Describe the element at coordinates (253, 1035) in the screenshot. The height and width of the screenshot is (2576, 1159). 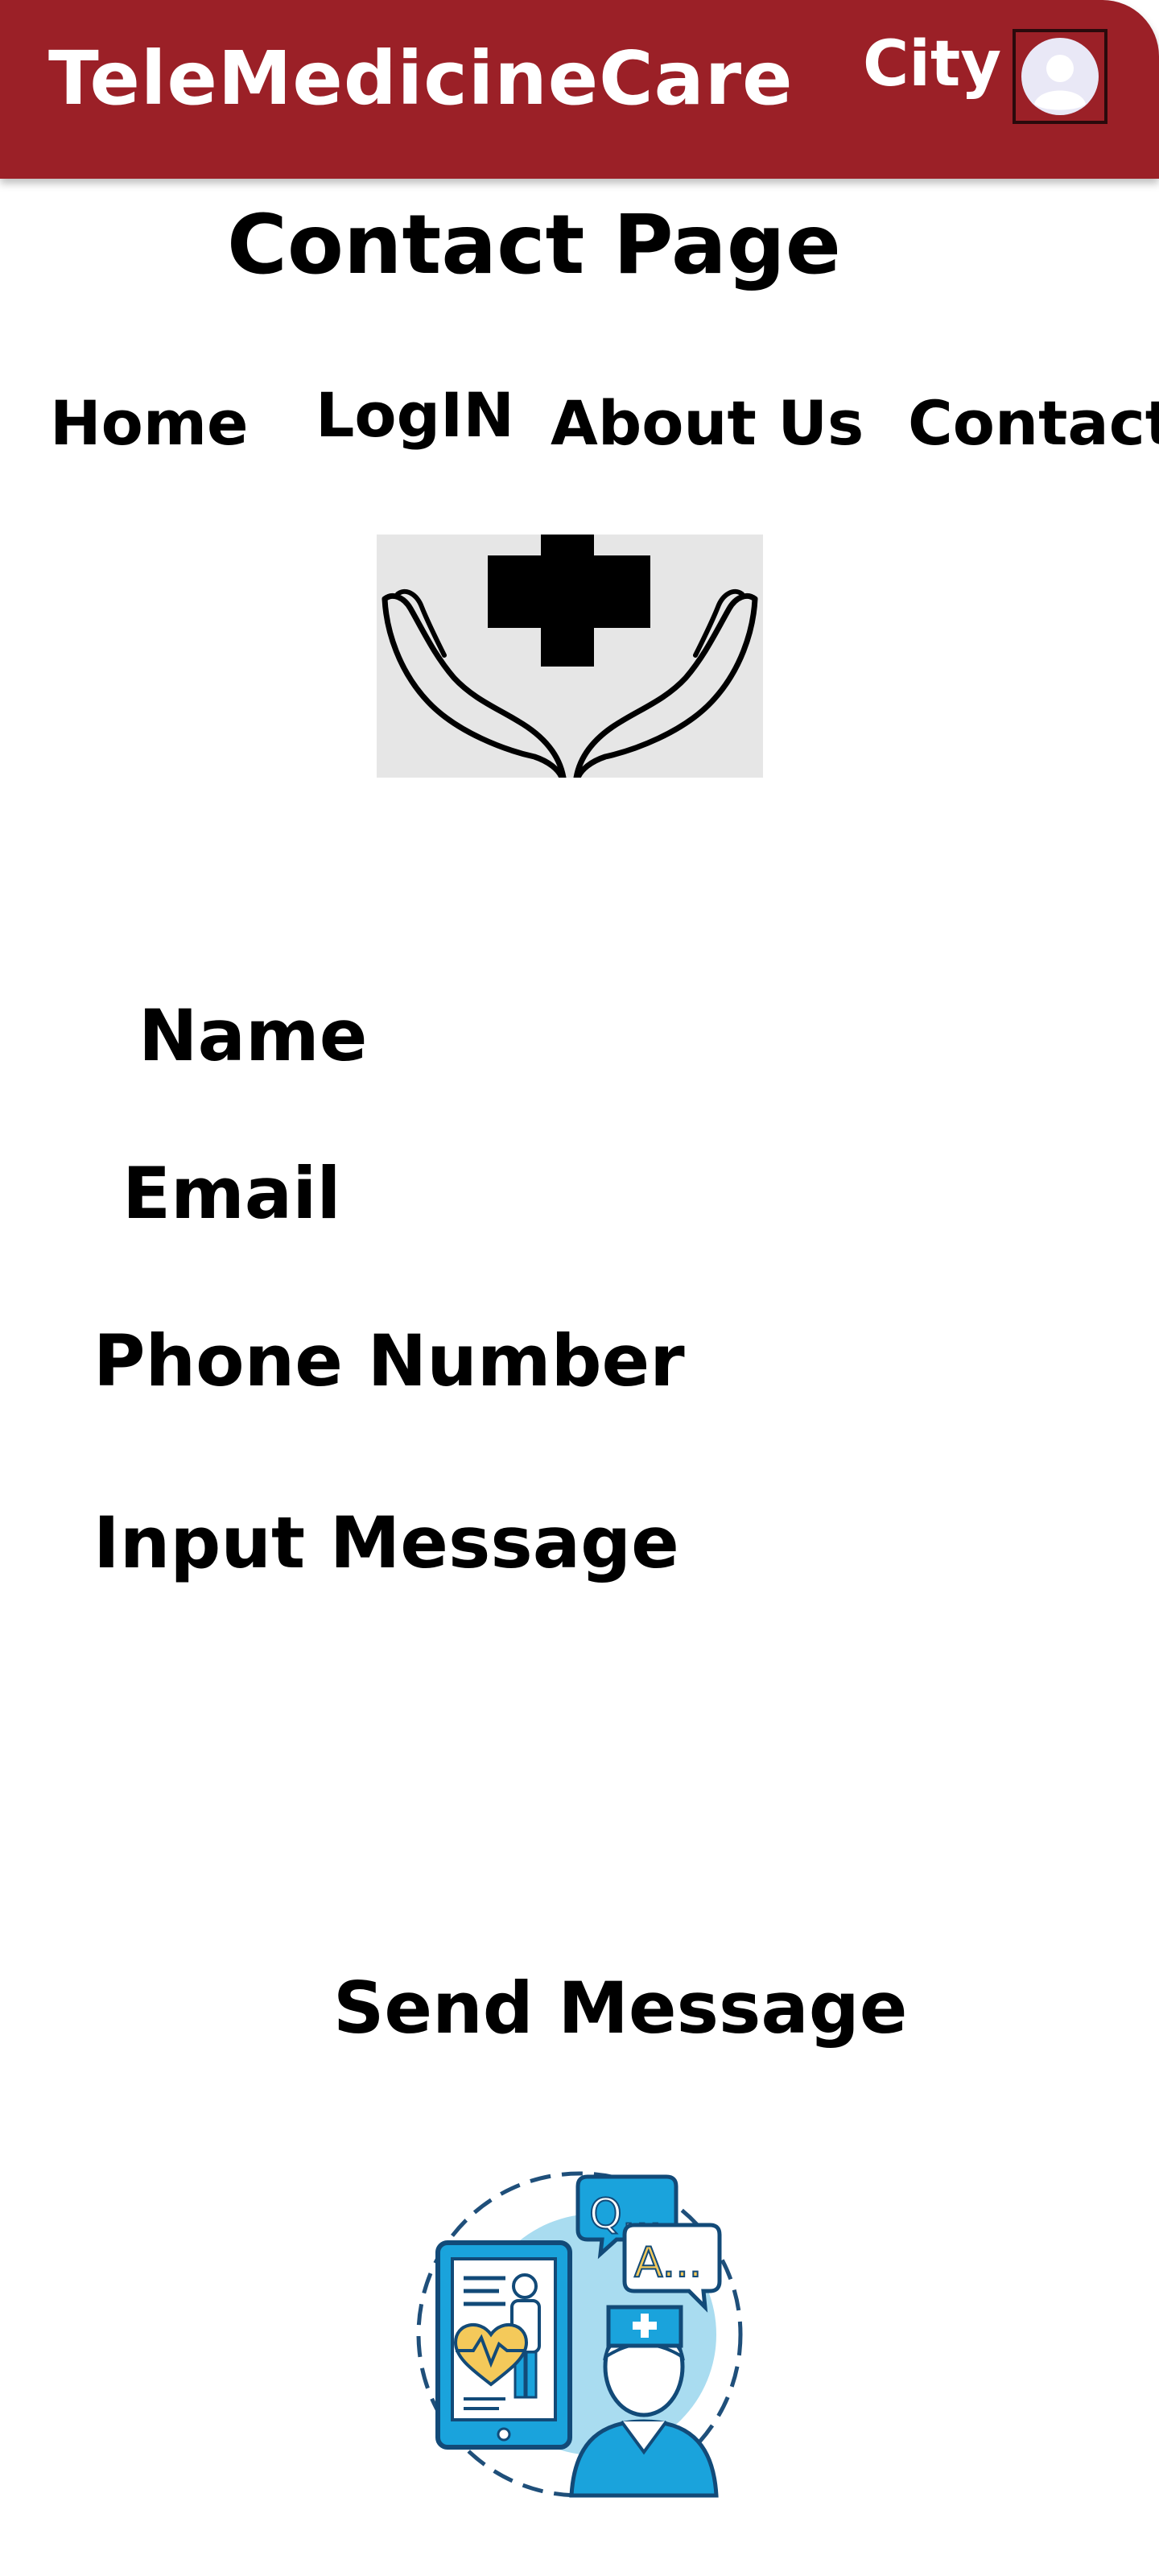
I see `name-label: Name` at that location.